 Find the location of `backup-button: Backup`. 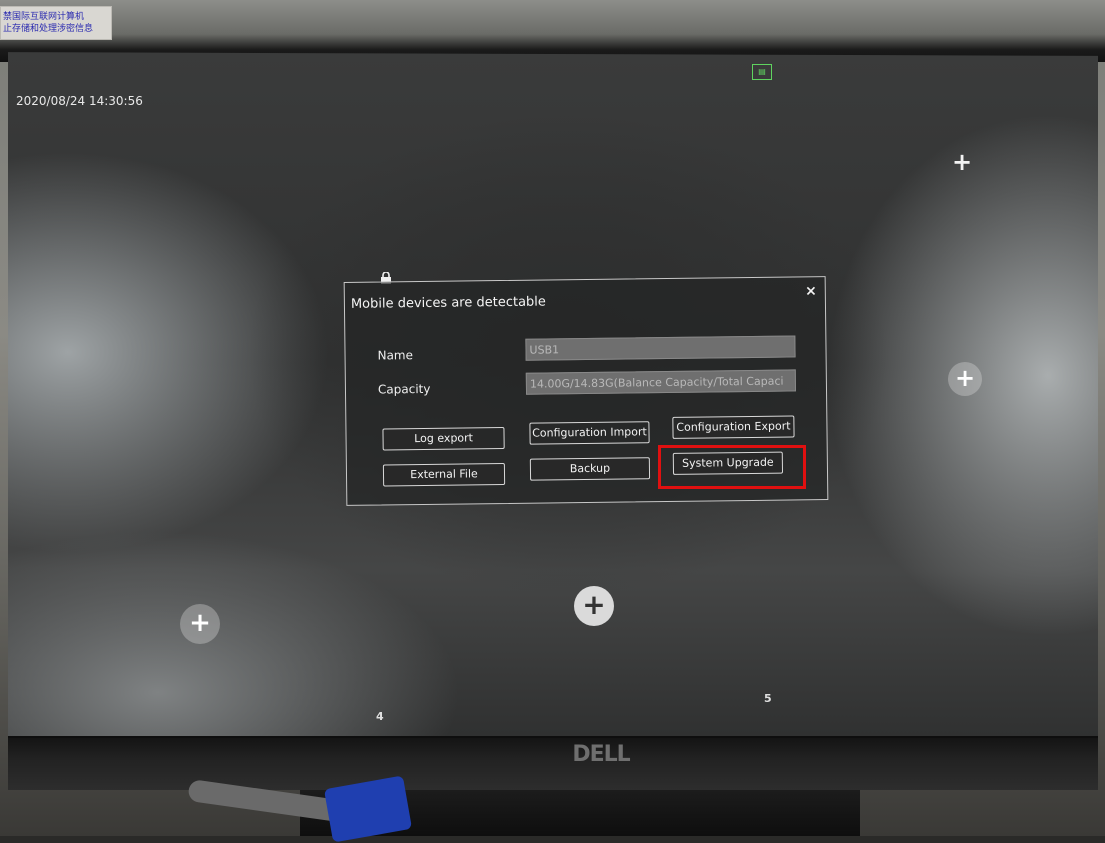

backup-button: Backup is located at coordinates (590, 469).